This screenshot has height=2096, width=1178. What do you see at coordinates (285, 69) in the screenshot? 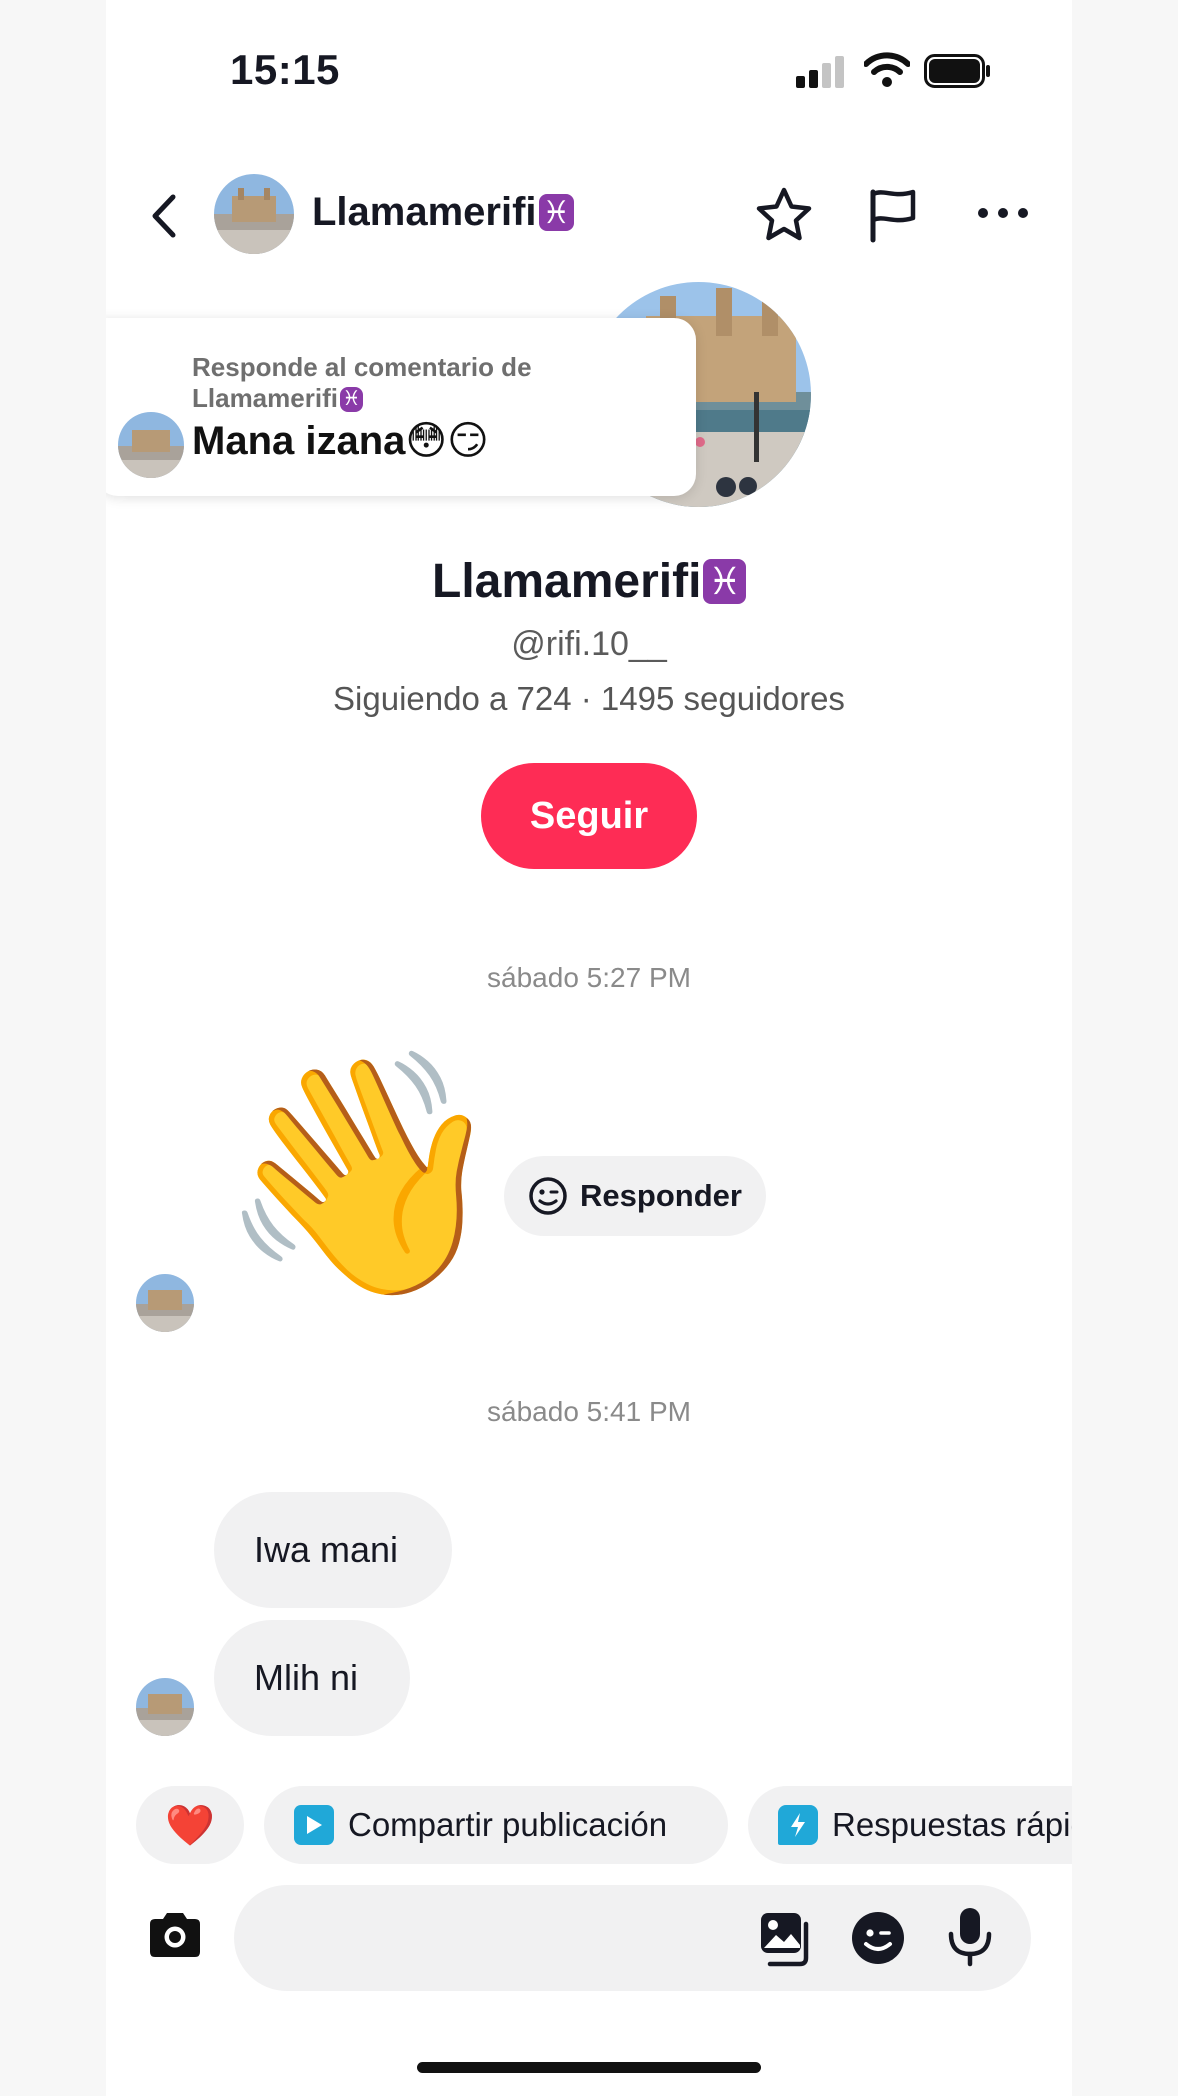
I see `status-time: 15:15` at bounding box center [285, 69].